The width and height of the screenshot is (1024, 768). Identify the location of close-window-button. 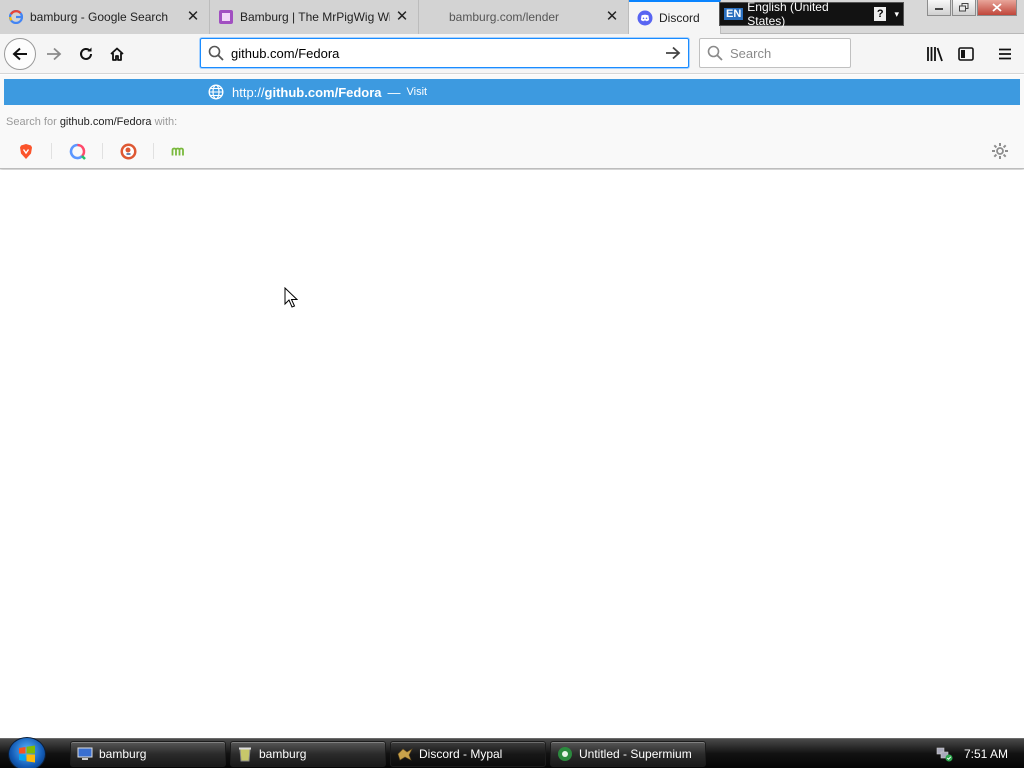
(997, 8).